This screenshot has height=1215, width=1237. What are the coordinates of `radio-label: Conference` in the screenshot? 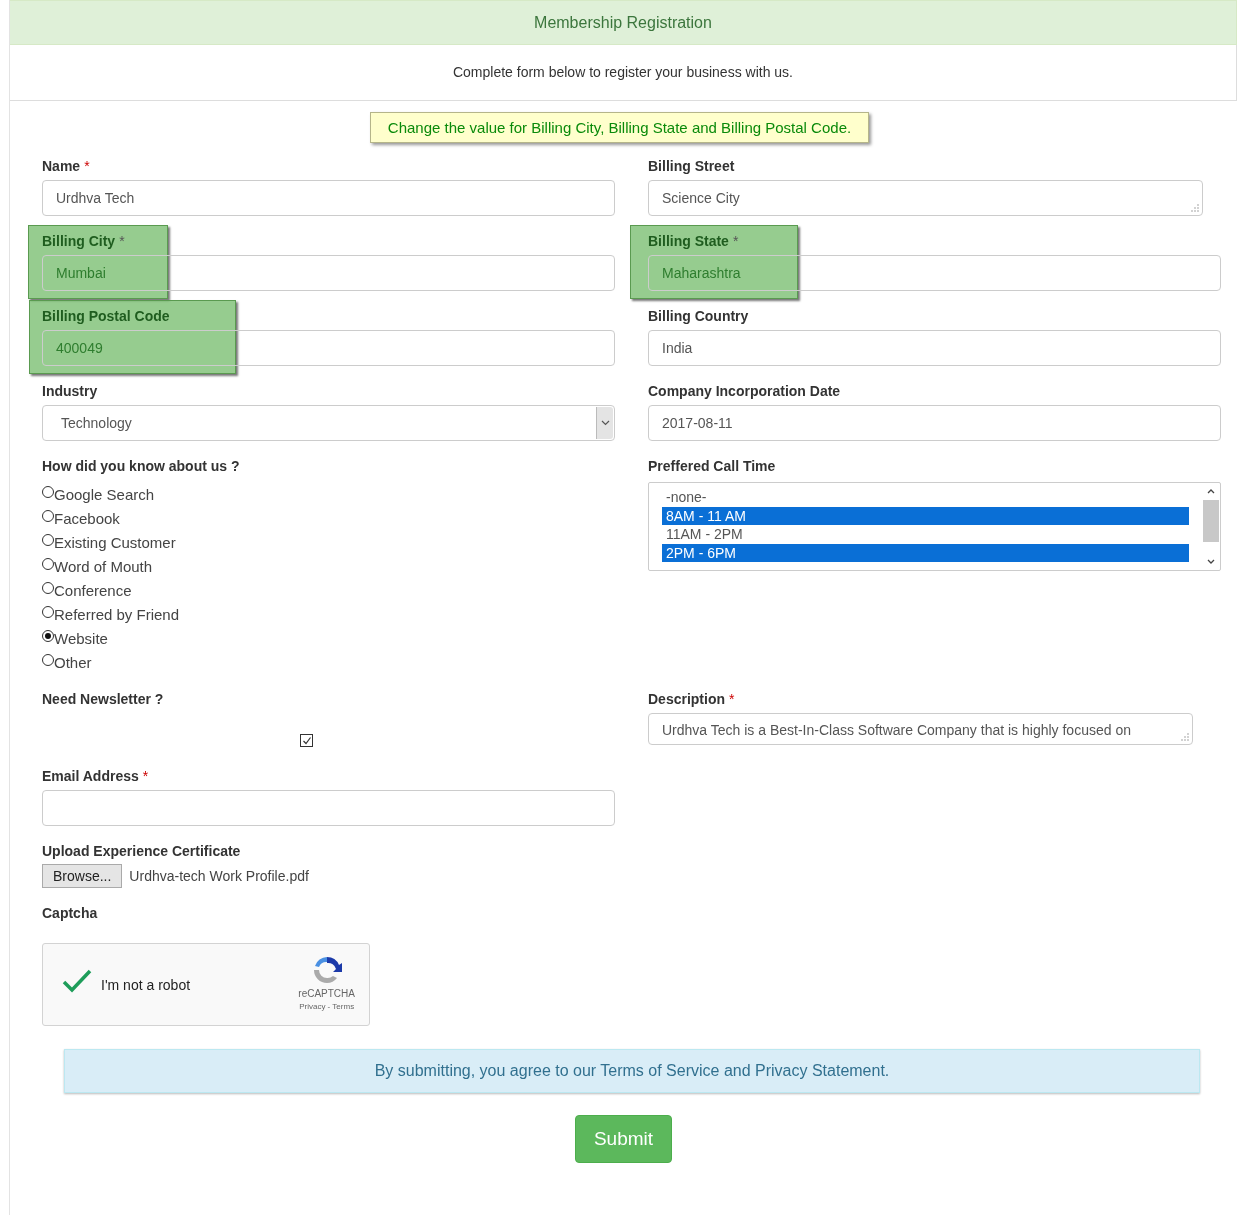 It's located at (93, 590).